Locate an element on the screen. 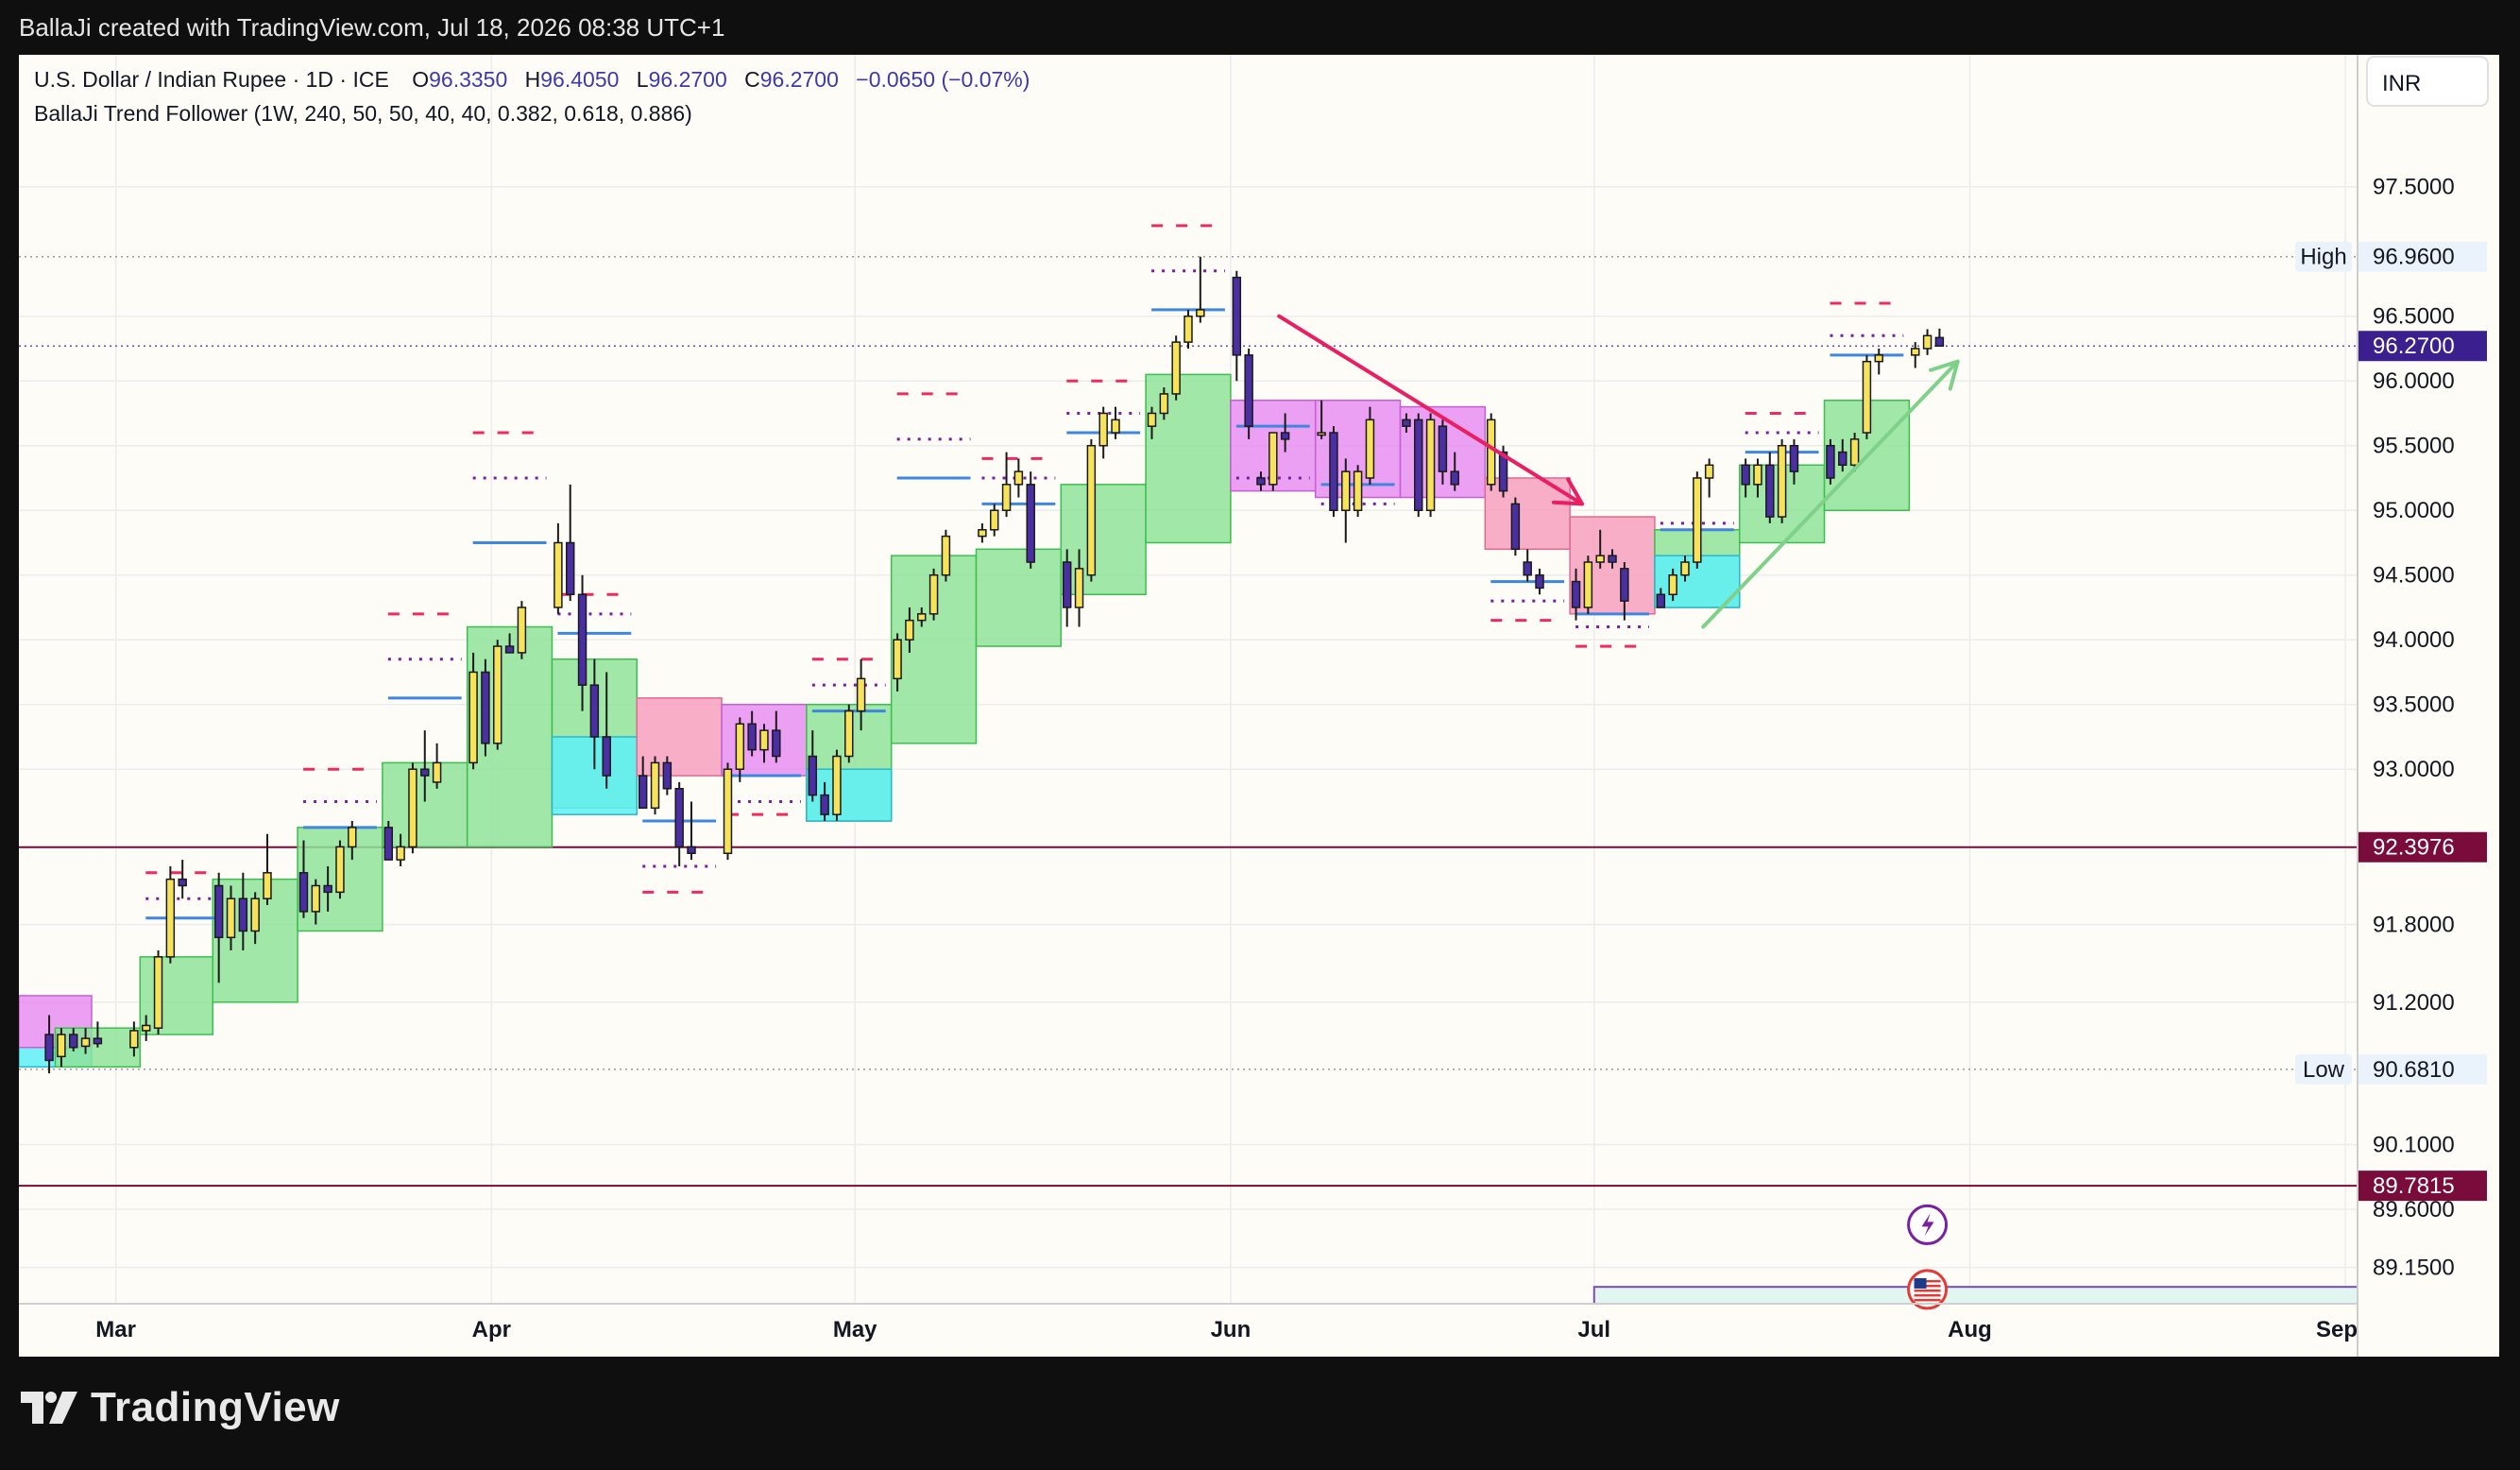 The image size is (2520, 1470). legend-close-label: C is located at coordinates (752, 79).